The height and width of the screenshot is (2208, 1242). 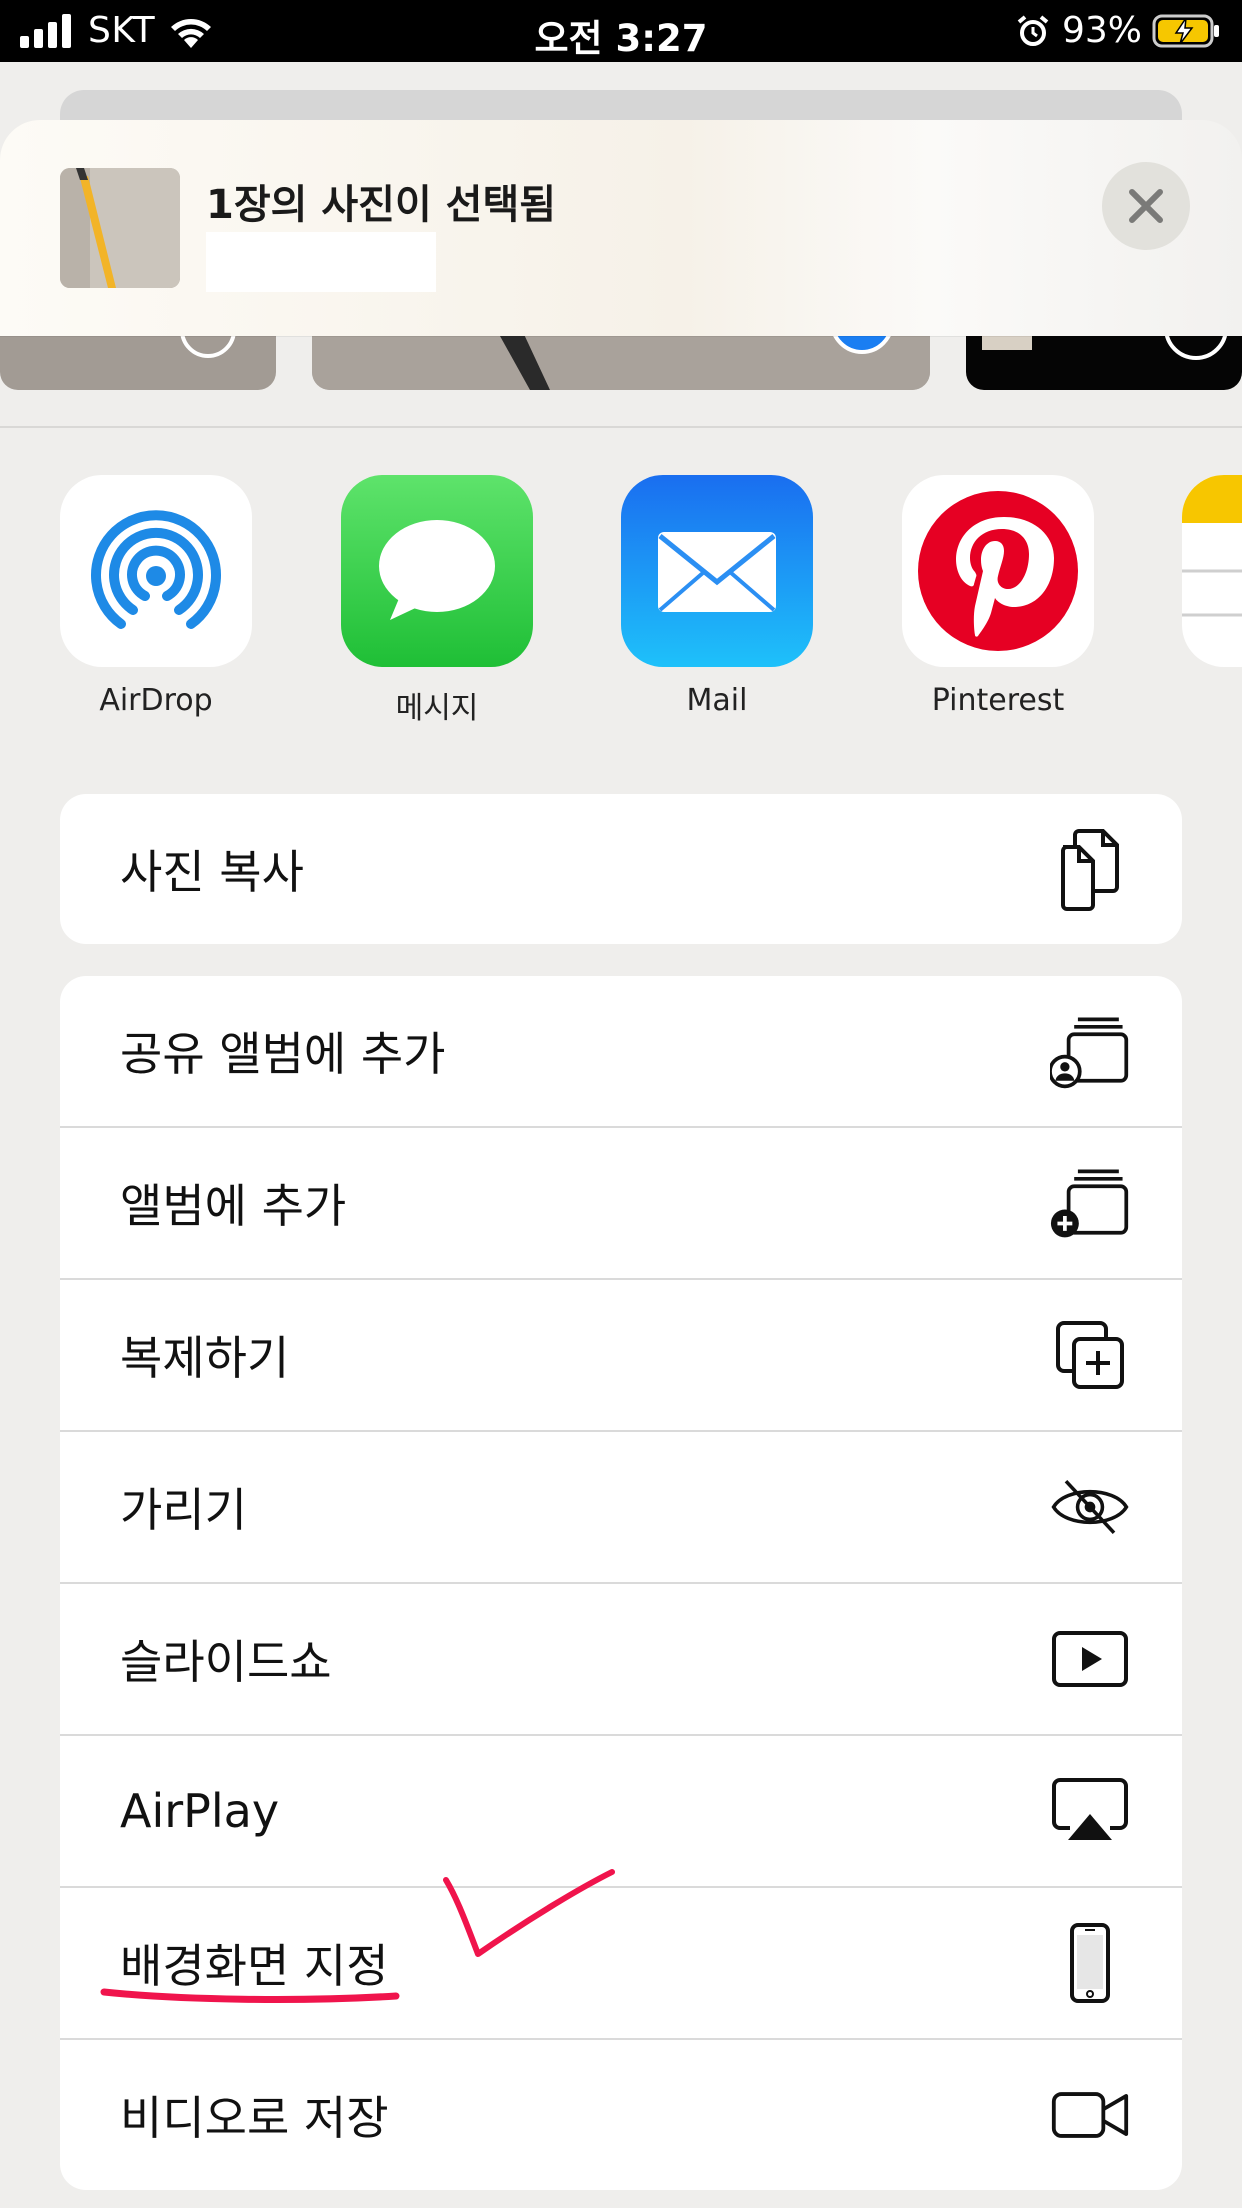 I want to click on action-copy-photo: 사진 복사, so click(x=621, y=869).